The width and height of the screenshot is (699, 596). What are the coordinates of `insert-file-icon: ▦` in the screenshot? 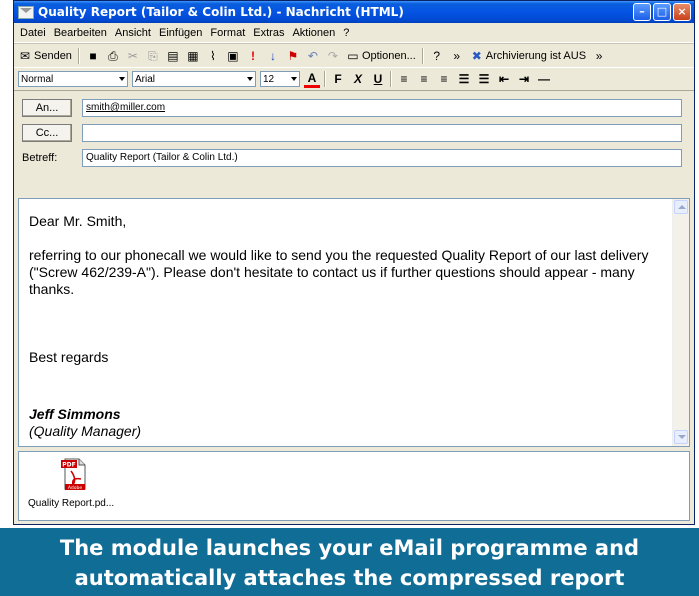 It's located at (193, 56).